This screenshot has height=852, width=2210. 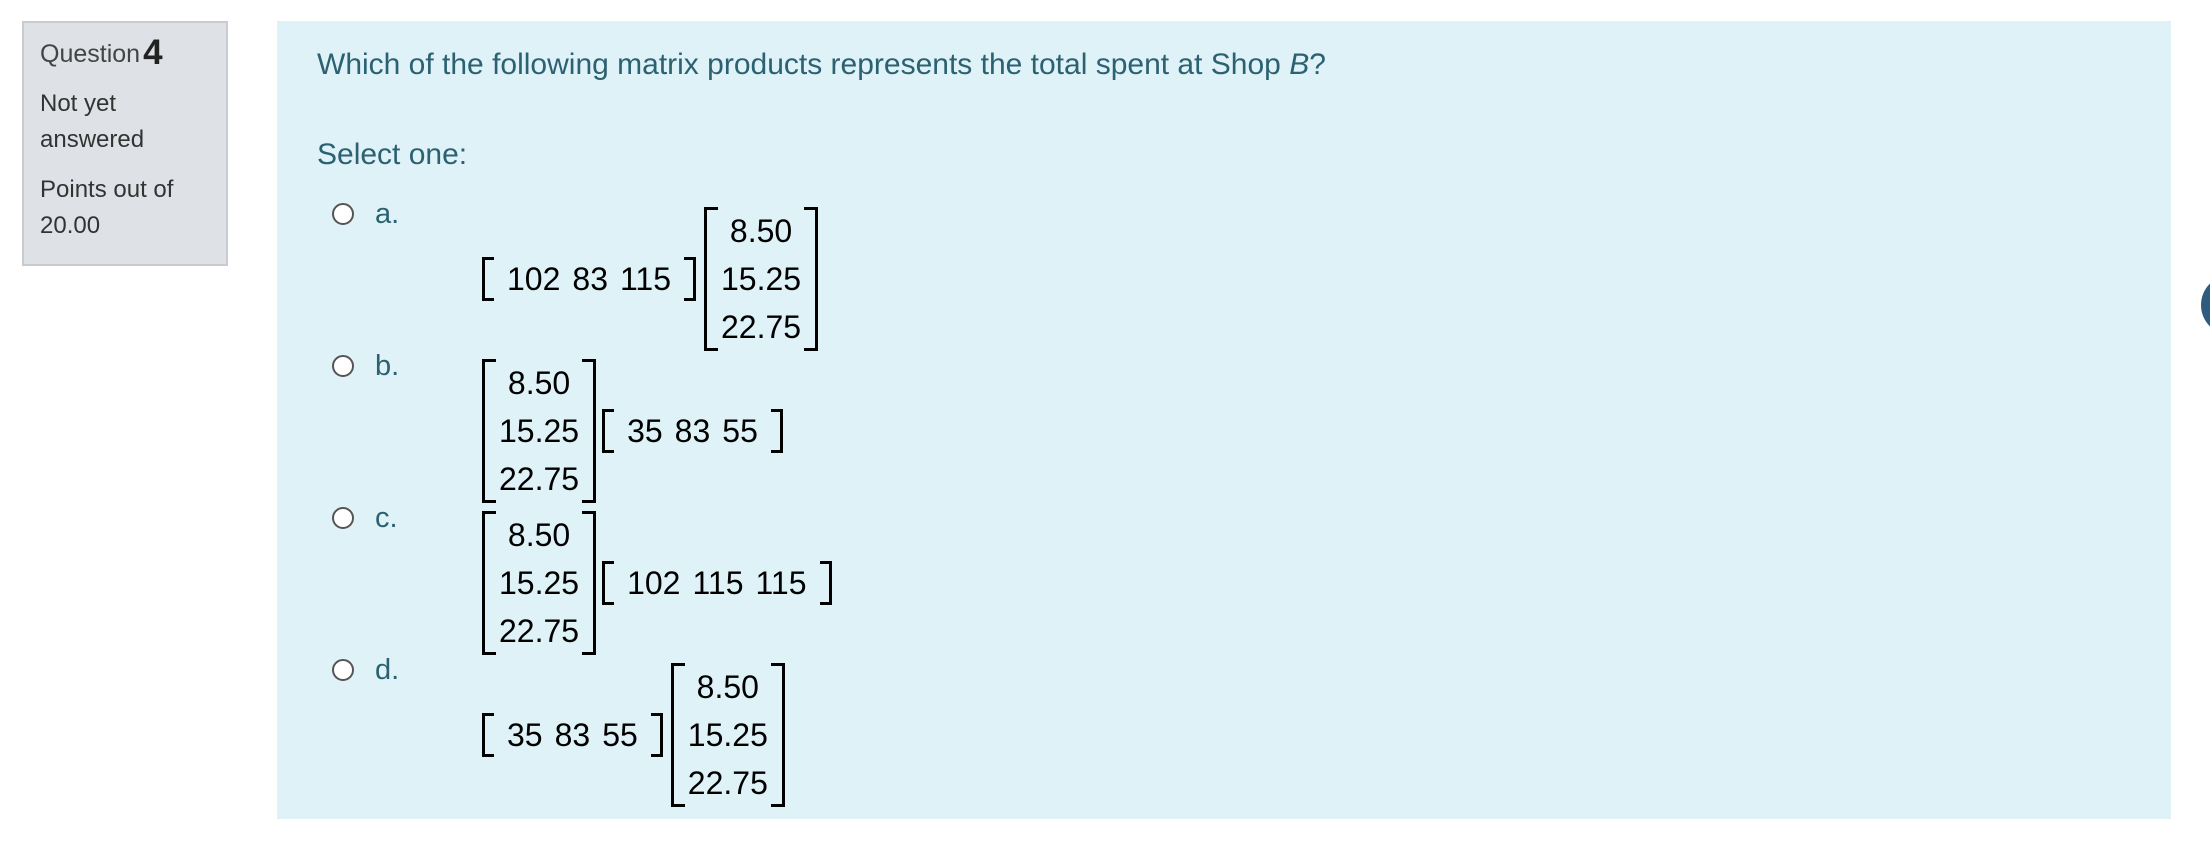 I want to click on row-vector-d: 35 83 55, so click(x=572, y=735).